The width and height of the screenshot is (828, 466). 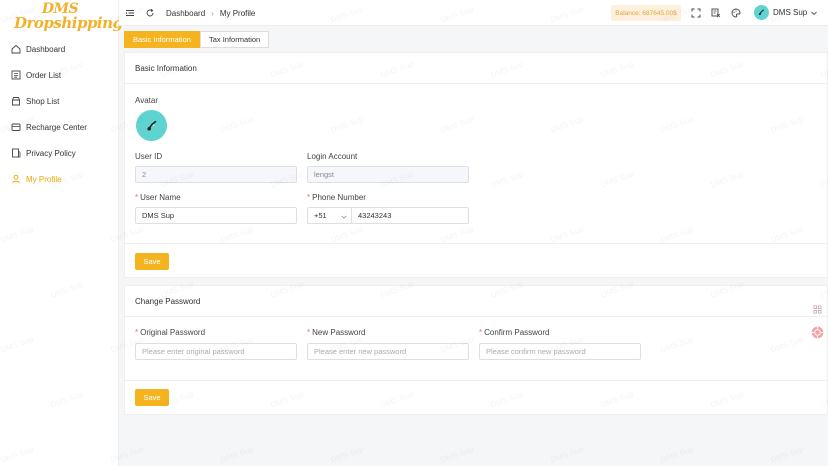 What do you see at coordinates (476, 68) in the screenshot?
I see `card-title: Basic Information` at bounding box center [476, 68].